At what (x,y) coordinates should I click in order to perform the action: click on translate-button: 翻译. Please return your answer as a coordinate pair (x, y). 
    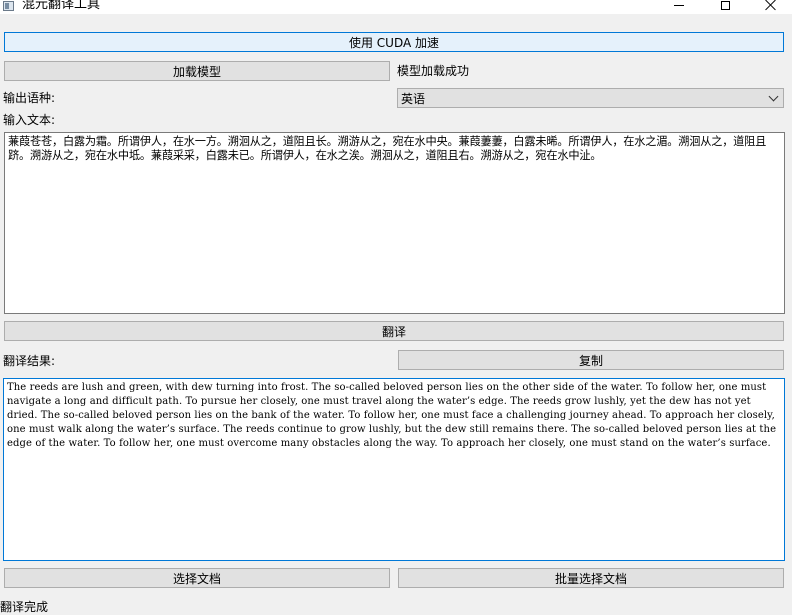
    Looking at the image, I should click on (394, 331).